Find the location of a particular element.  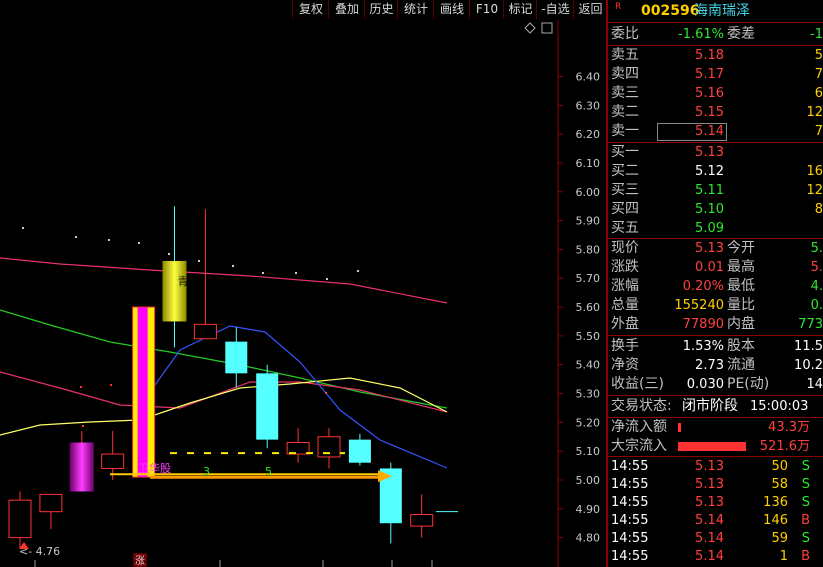

marker-text: 卫华股 is located at coordinates (154, 468).